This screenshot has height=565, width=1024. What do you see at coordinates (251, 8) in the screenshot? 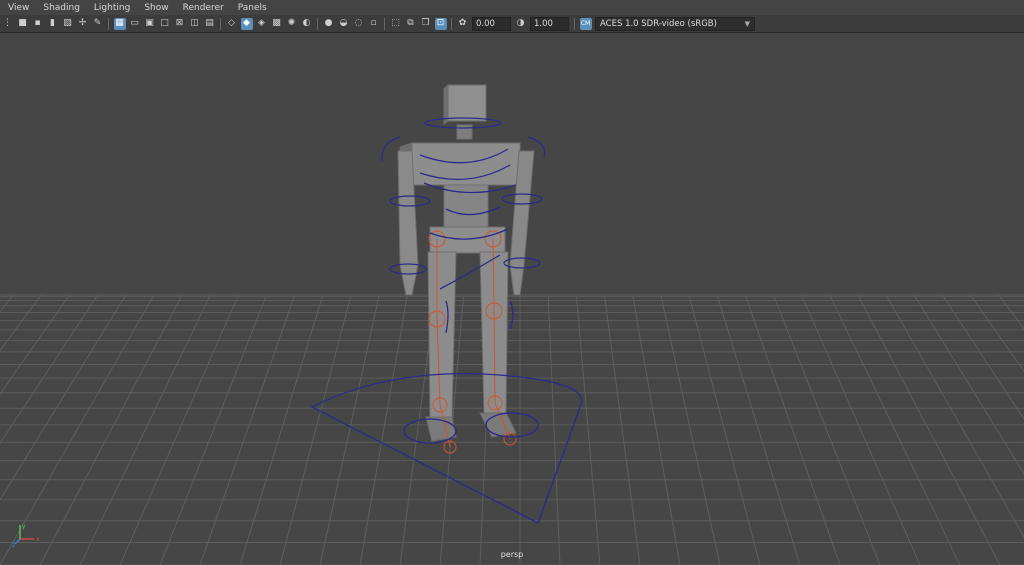
I see `menu-panels: Panels` at bounding box center [251, 8].